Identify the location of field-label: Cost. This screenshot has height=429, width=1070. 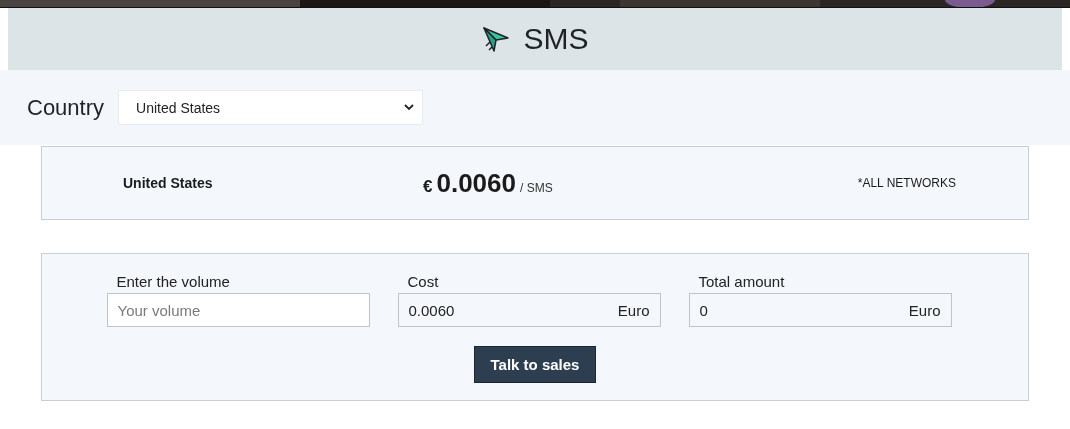
(423, 281).